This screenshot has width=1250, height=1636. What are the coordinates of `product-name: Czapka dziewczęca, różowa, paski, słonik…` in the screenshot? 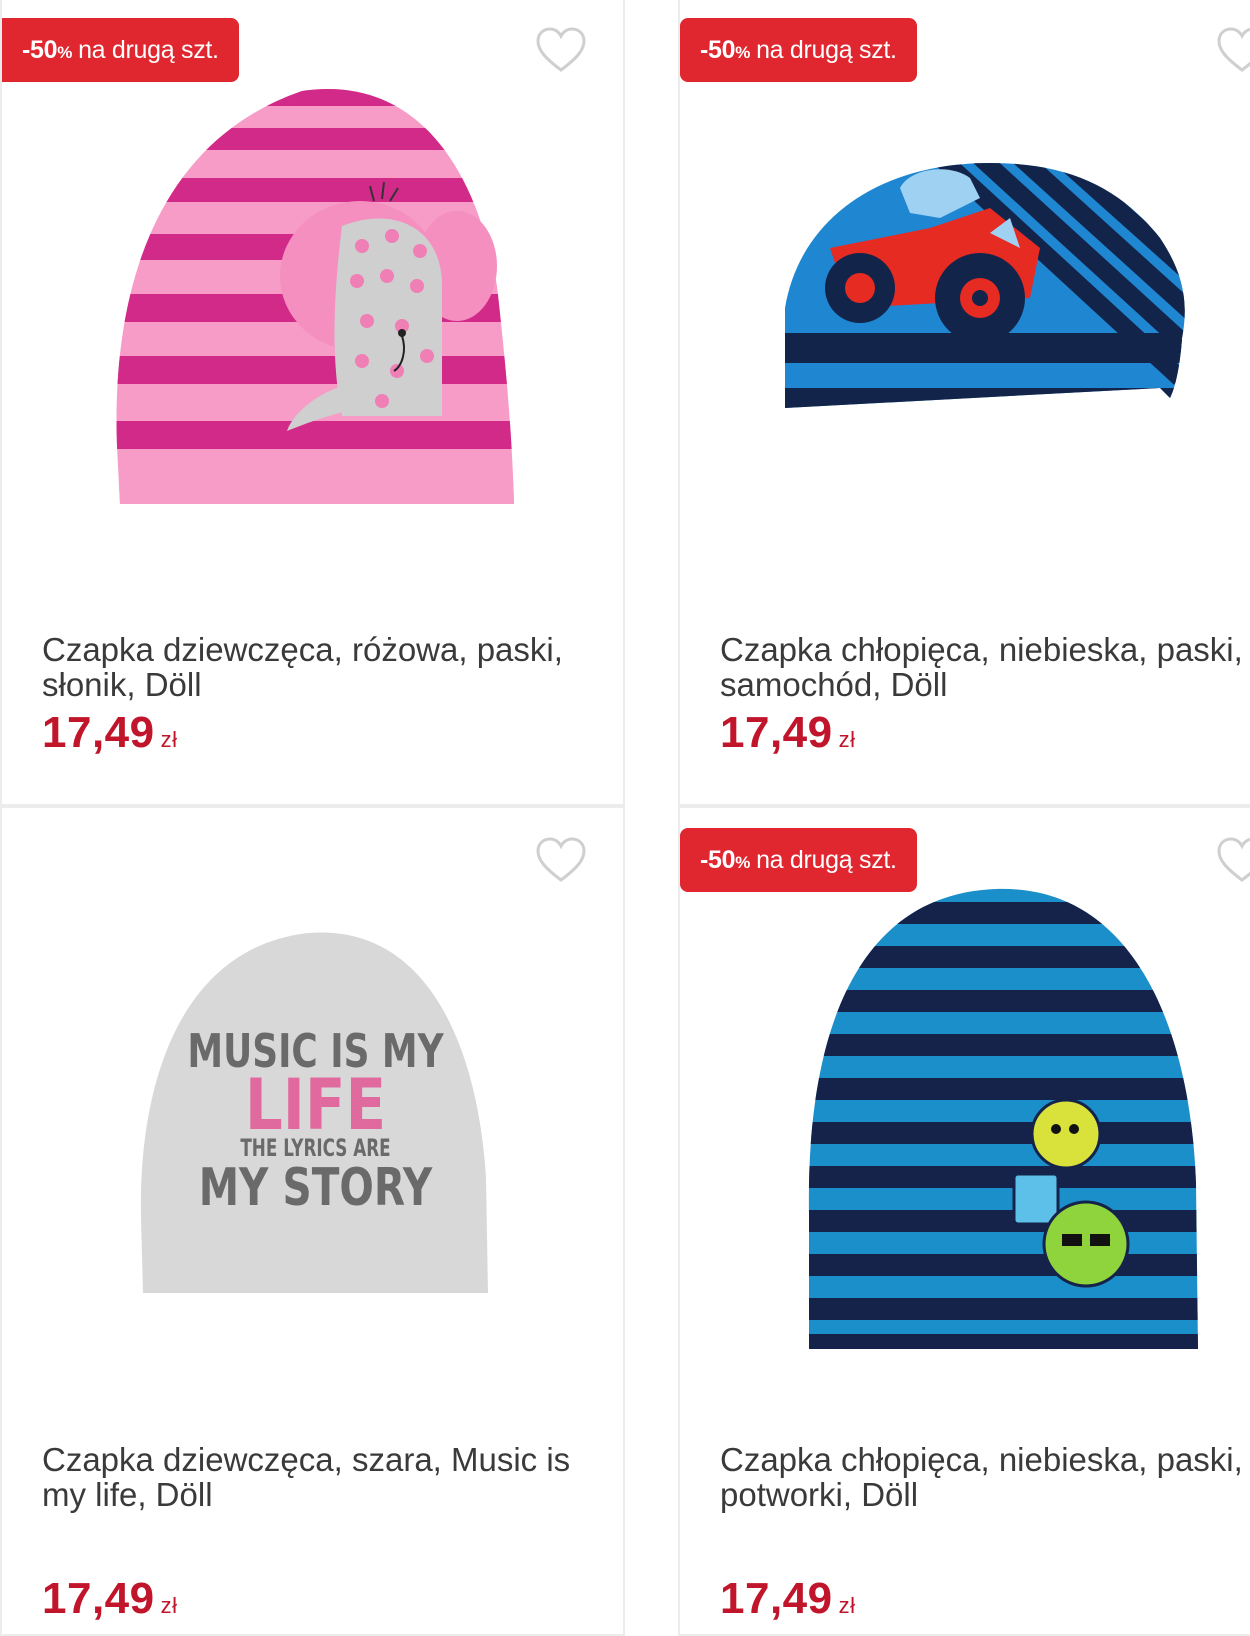 It's located at (322, 667).